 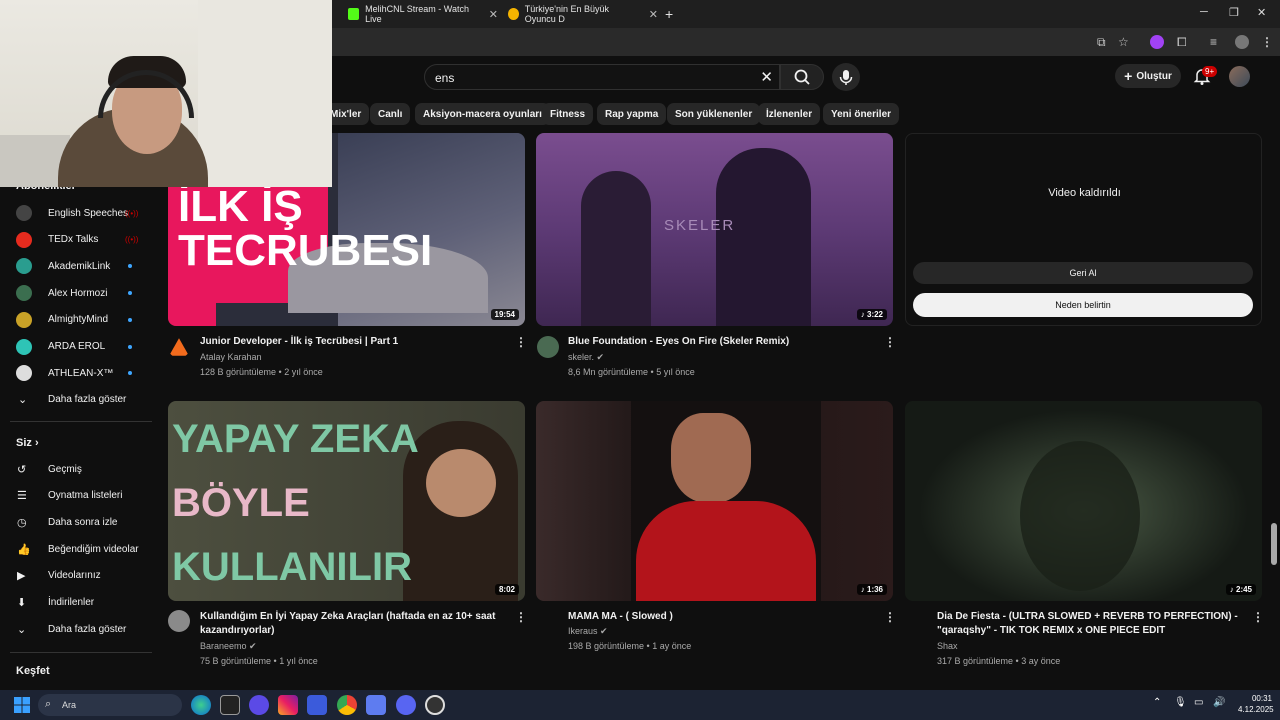 What do you see at coordinates (802, 77) in the screenshot?
I see `search-button` at bounding box center [802, 77].